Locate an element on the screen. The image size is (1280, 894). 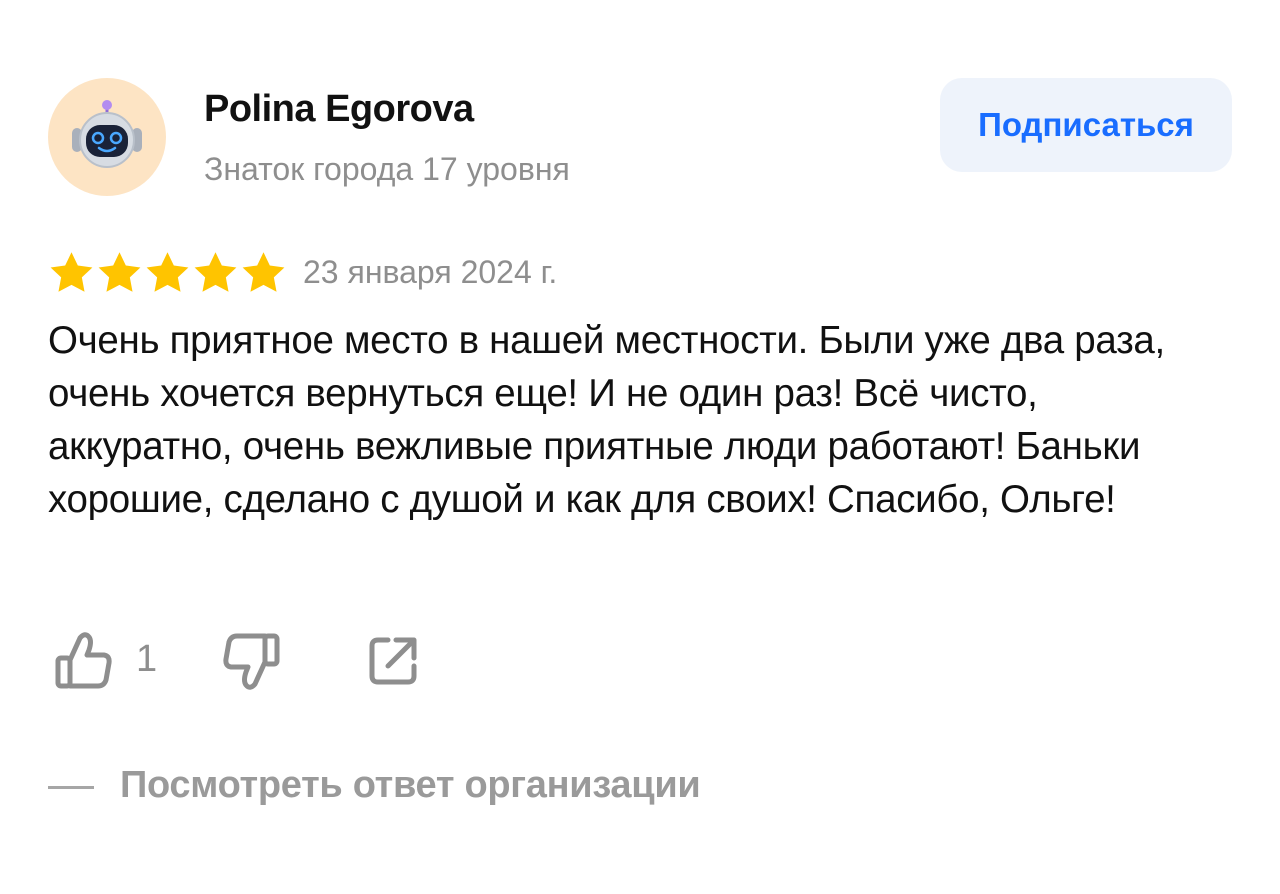
thumbs-down-icon is located at coordinates (251, 662).